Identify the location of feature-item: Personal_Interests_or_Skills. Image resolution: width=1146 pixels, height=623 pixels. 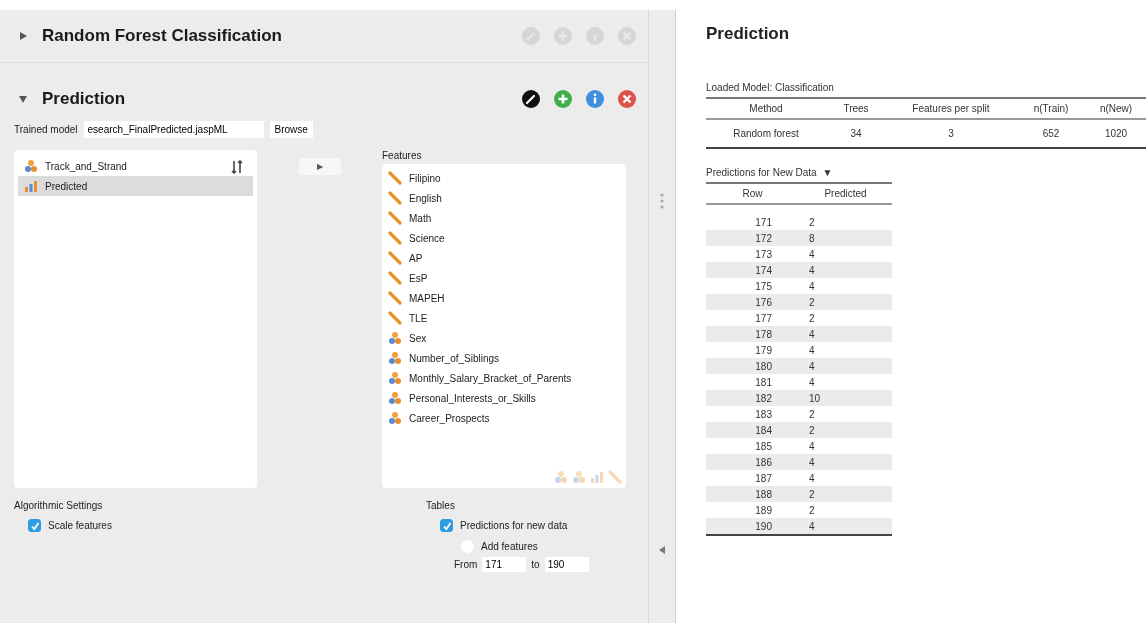
(504, 398).